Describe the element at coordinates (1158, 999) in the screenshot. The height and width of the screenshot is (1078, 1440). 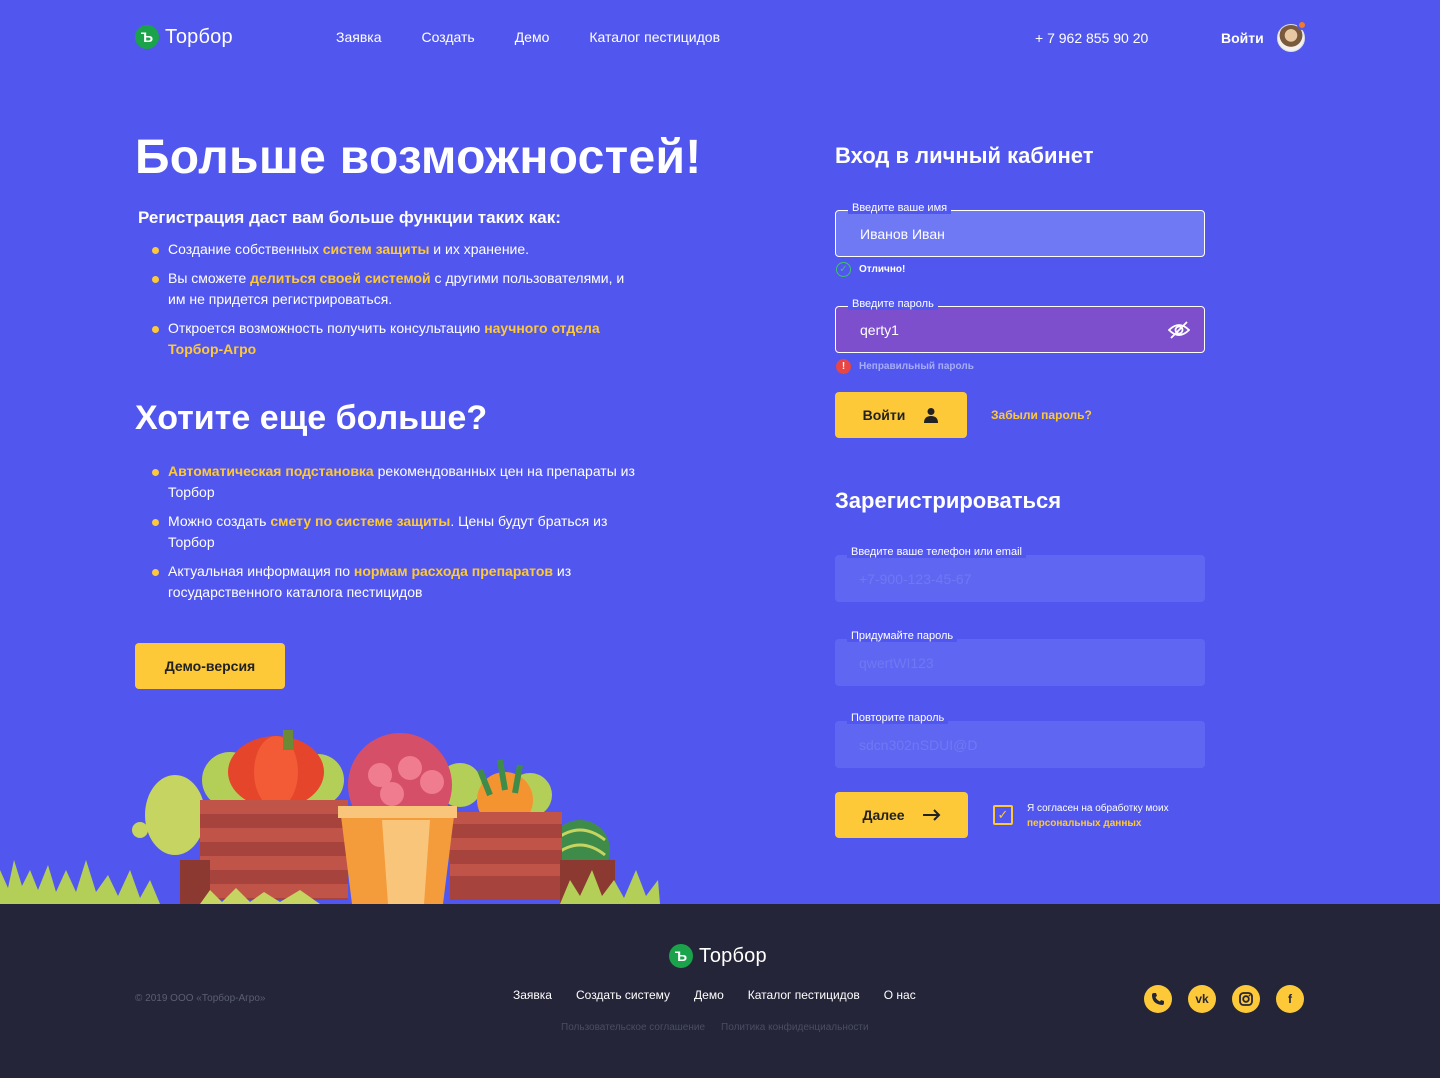
I see `phone-icon` at that location.